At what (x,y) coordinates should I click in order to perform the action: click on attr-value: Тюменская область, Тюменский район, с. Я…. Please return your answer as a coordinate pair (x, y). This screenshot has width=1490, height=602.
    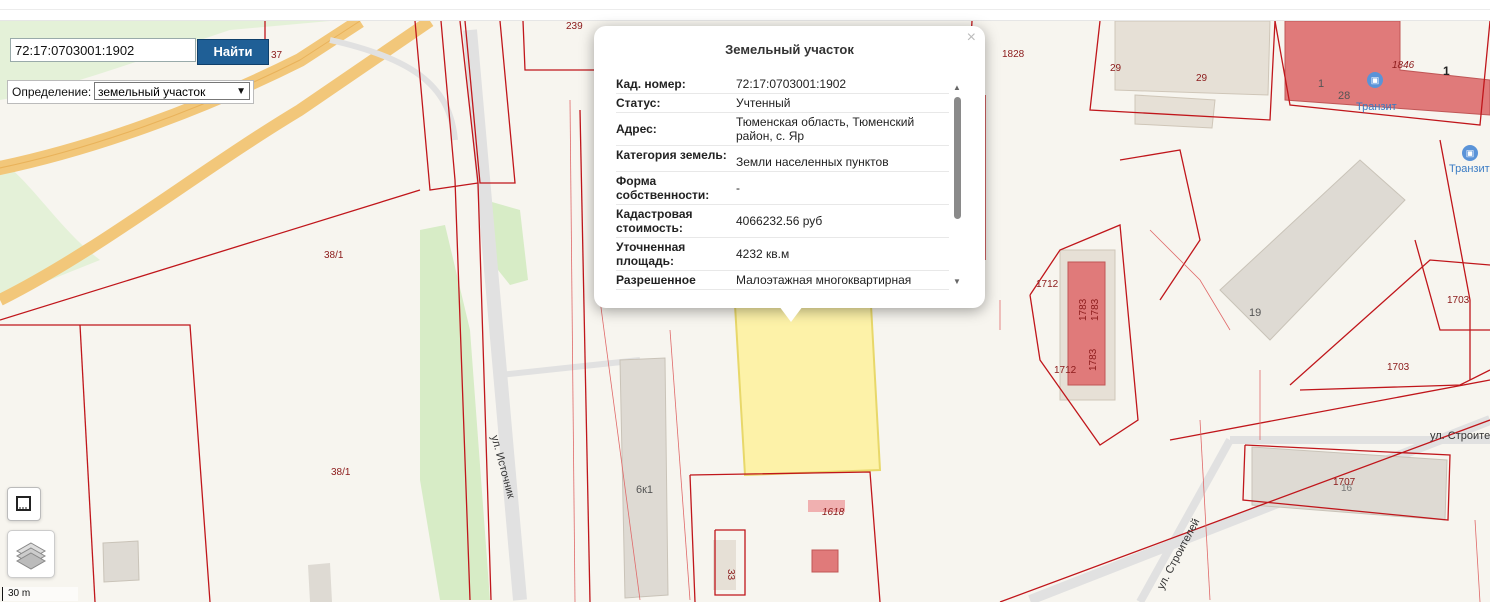
    Looking at the image, I should click on (825, 129).